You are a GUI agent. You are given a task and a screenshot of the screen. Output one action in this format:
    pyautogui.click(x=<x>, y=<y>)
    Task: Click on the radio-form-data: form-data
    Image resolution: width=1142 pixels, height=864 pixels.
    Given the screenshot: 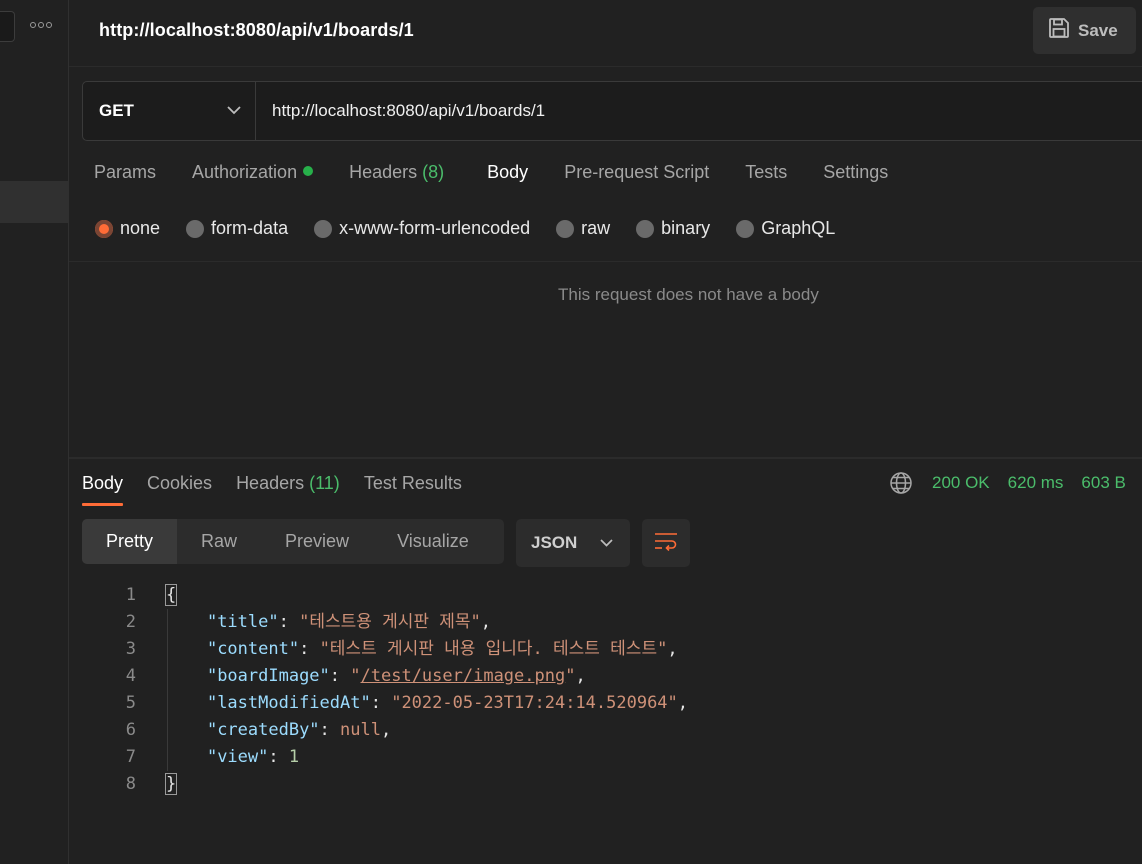 What is the action you would take?
    pyautogui.click(x=237, y=228)
    